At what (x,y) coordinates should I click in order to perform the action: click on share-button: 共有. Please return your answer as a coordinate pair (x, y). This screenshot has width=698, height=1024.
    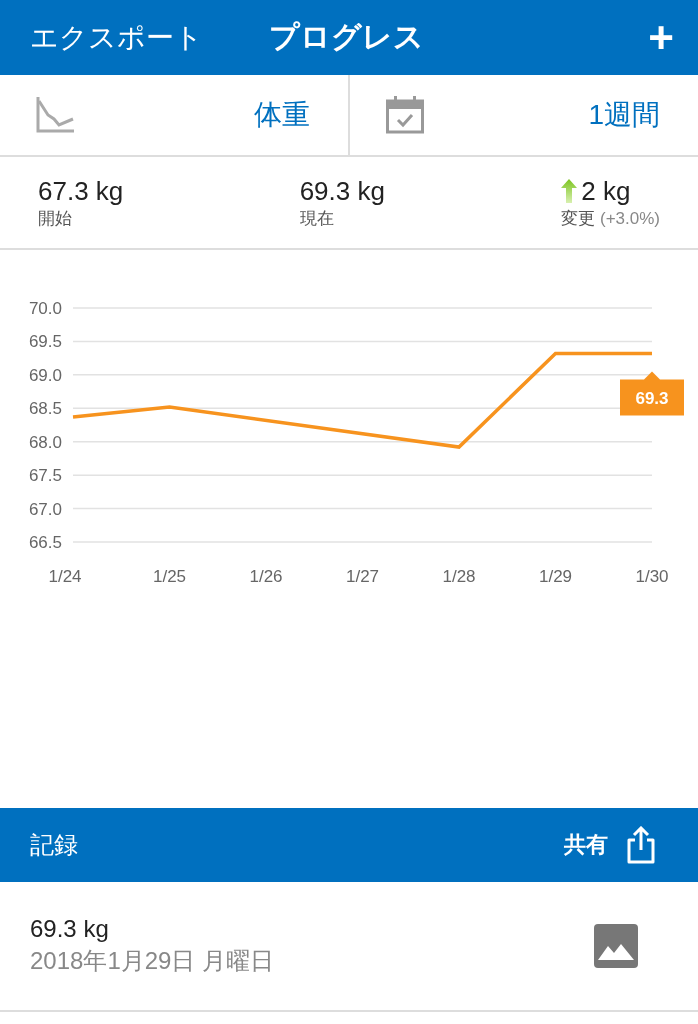
    Looking at the image, I should click on (610, 845).